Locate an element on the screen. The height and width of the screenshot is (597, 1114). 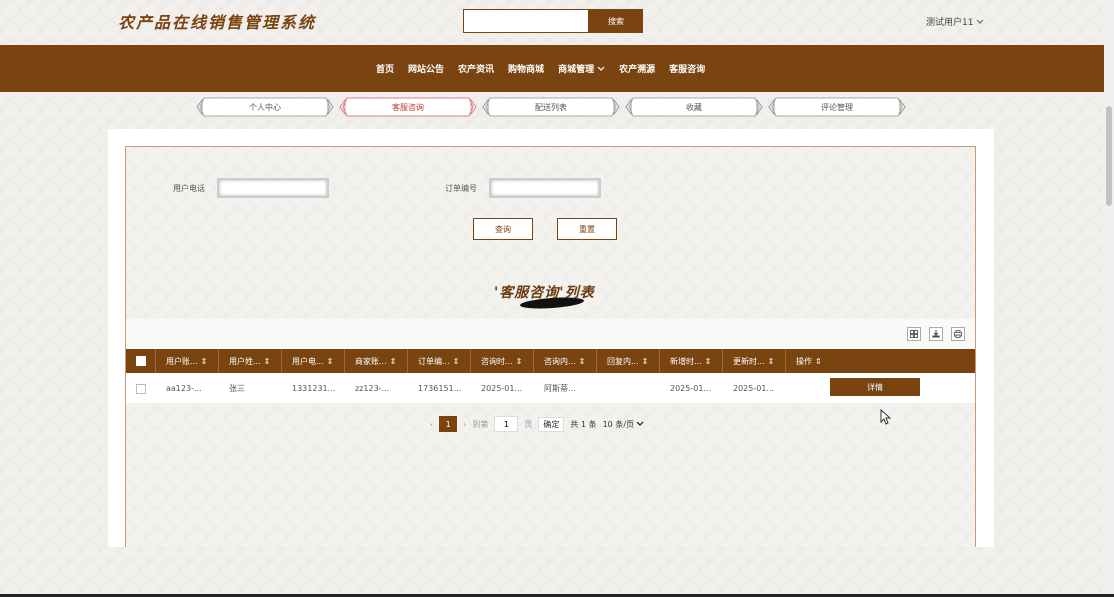
nav-item-customer-service: 客服咨询 is located at coordinates (687, 68).